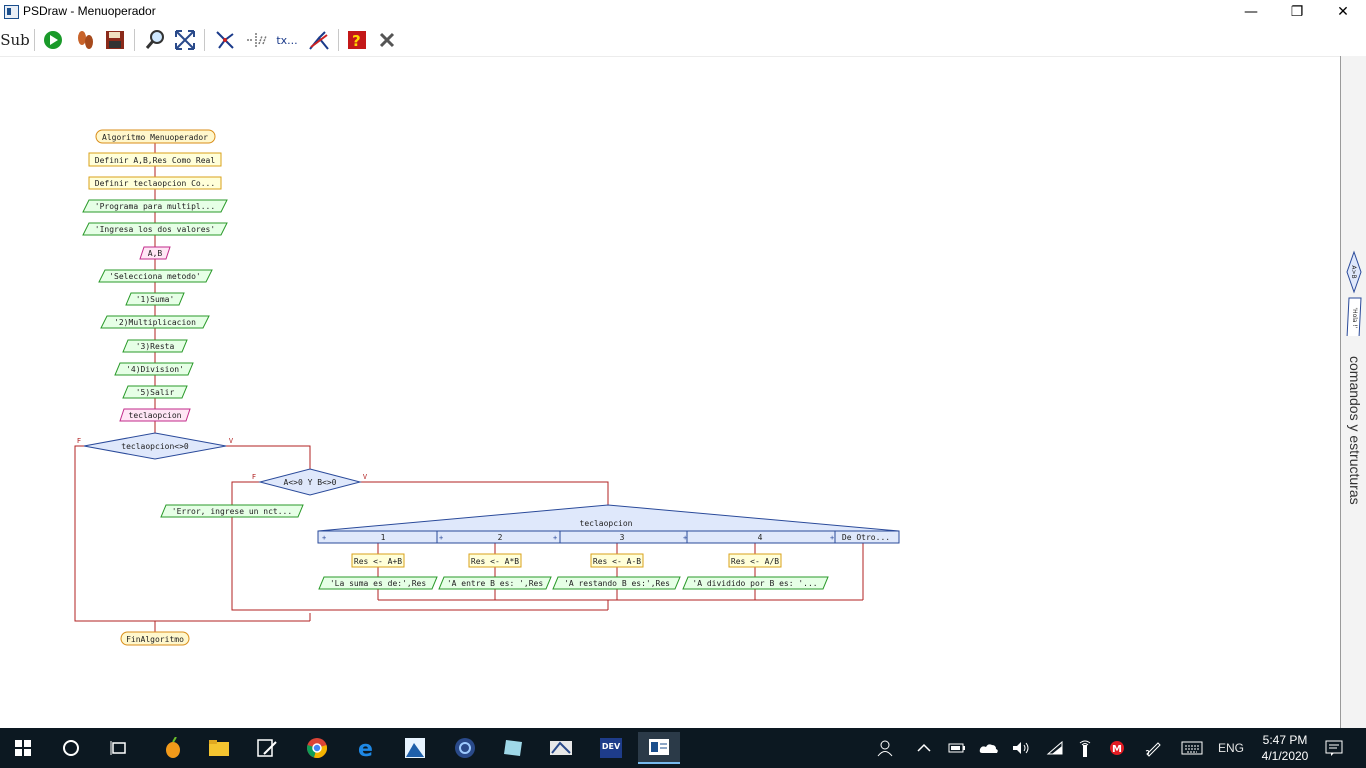  What do you see at coordinates (185, 40) in the screenshot?
I see `fit-view-button` at bounding box center [185, 40].